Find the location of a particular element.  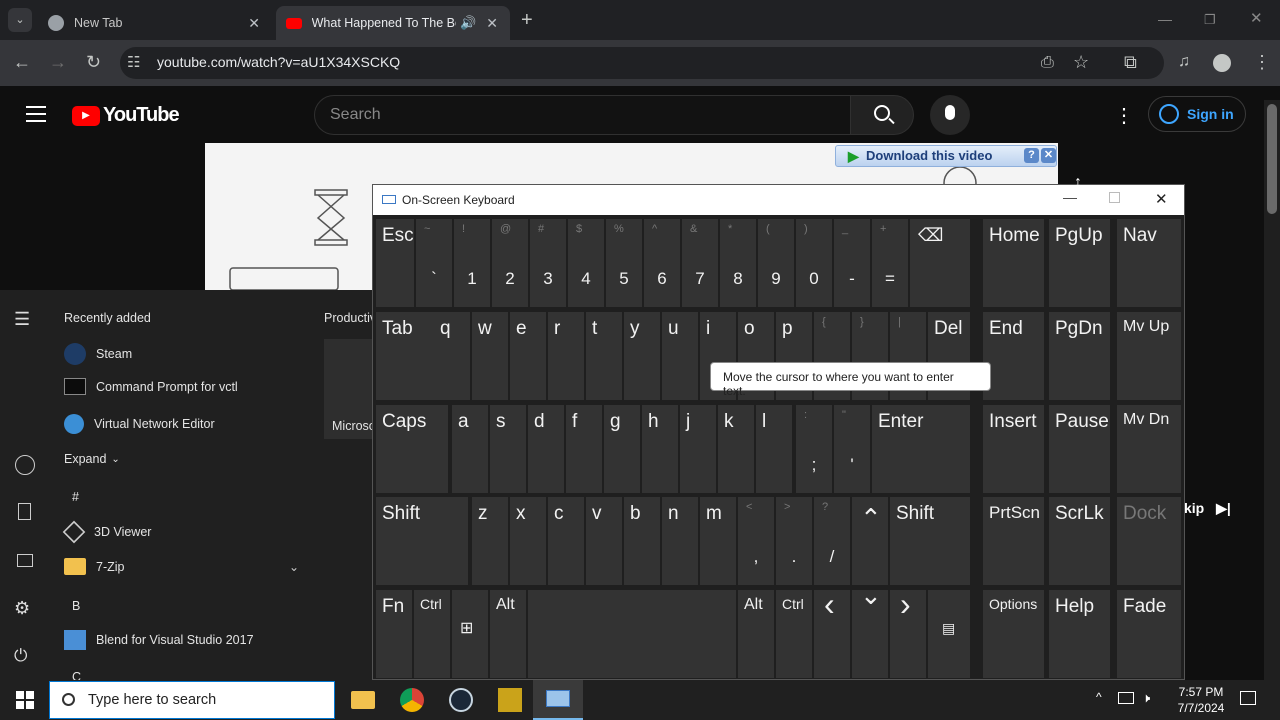

youtube-logo: ▶ YouTube is located at coordinates (126, 115).